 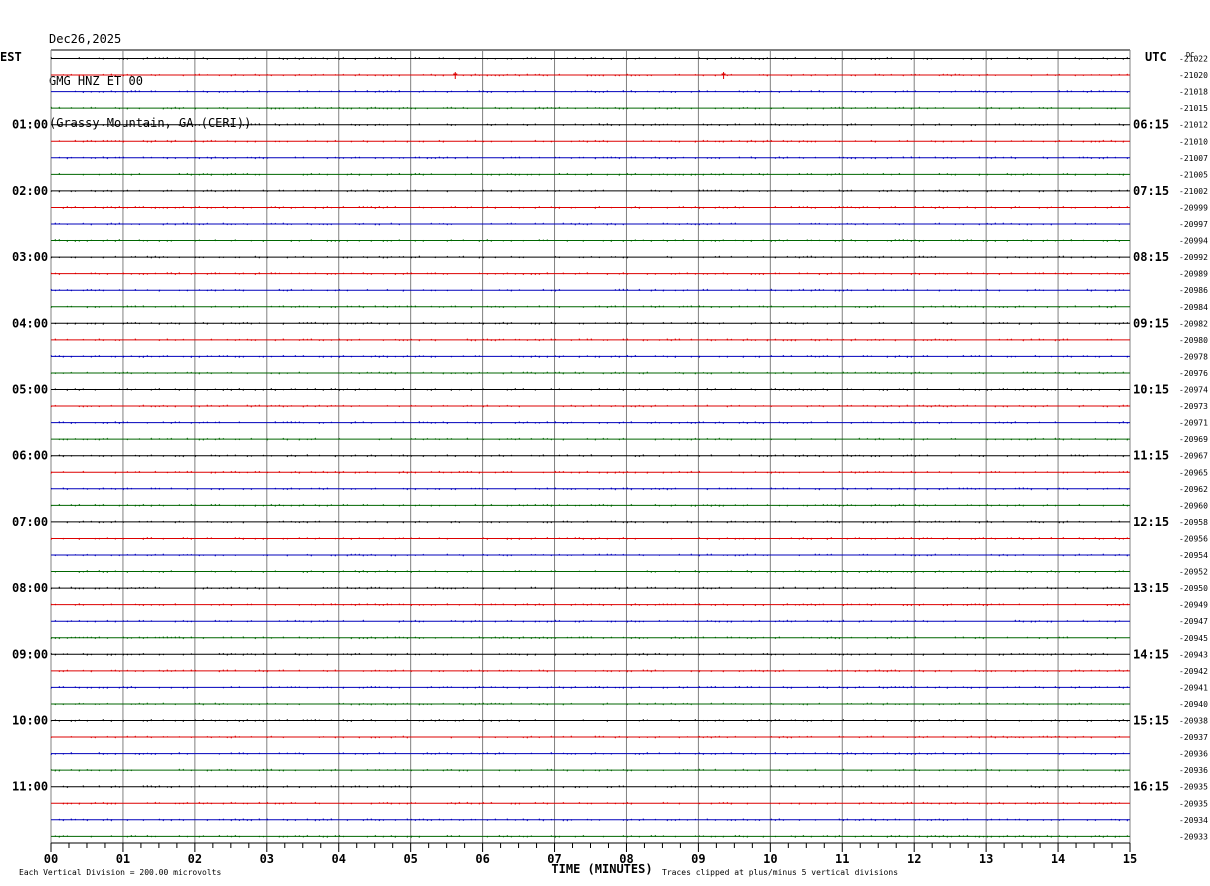 I want to click on dc-offset-label: -20999, so click(x=1193, y=207).